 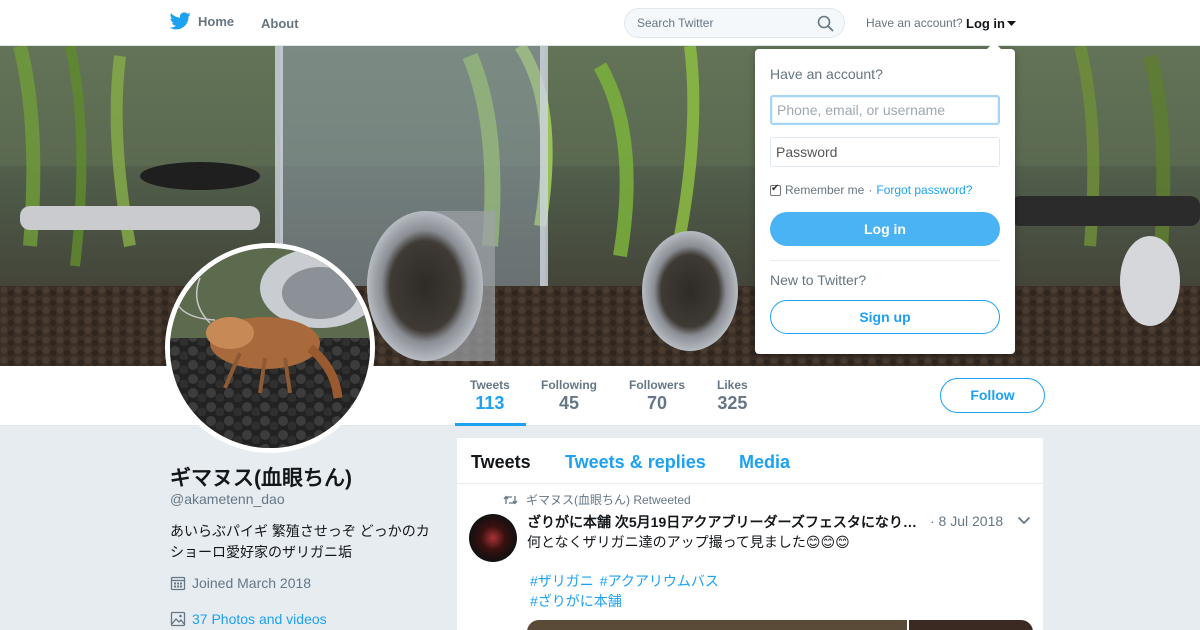 I want to click on about-link: About, so click(x=280, y=23).